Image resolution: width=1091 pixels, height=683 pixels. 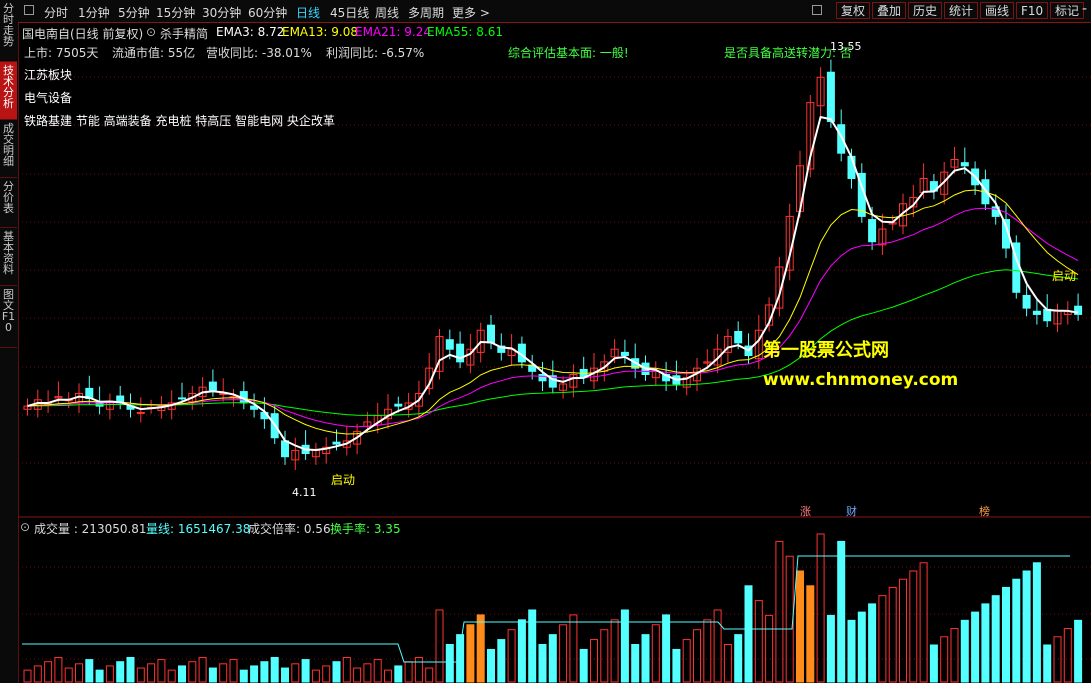 What do you see at coordinates (817, 10) in the screenshot?
I see `minimize-square-icon` at bounding box center [817, 10].